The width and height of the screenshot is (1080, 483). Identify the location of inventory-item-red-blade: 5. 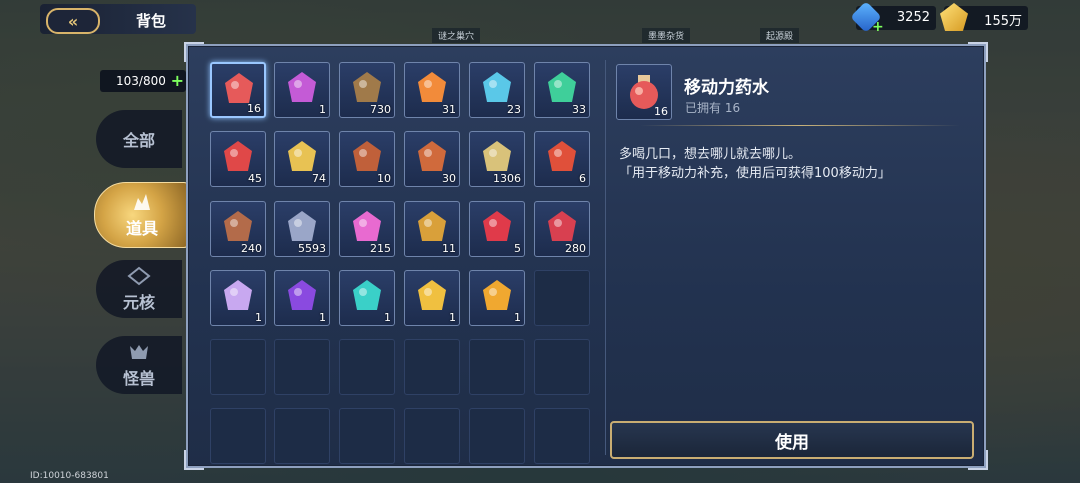
(497, 229).